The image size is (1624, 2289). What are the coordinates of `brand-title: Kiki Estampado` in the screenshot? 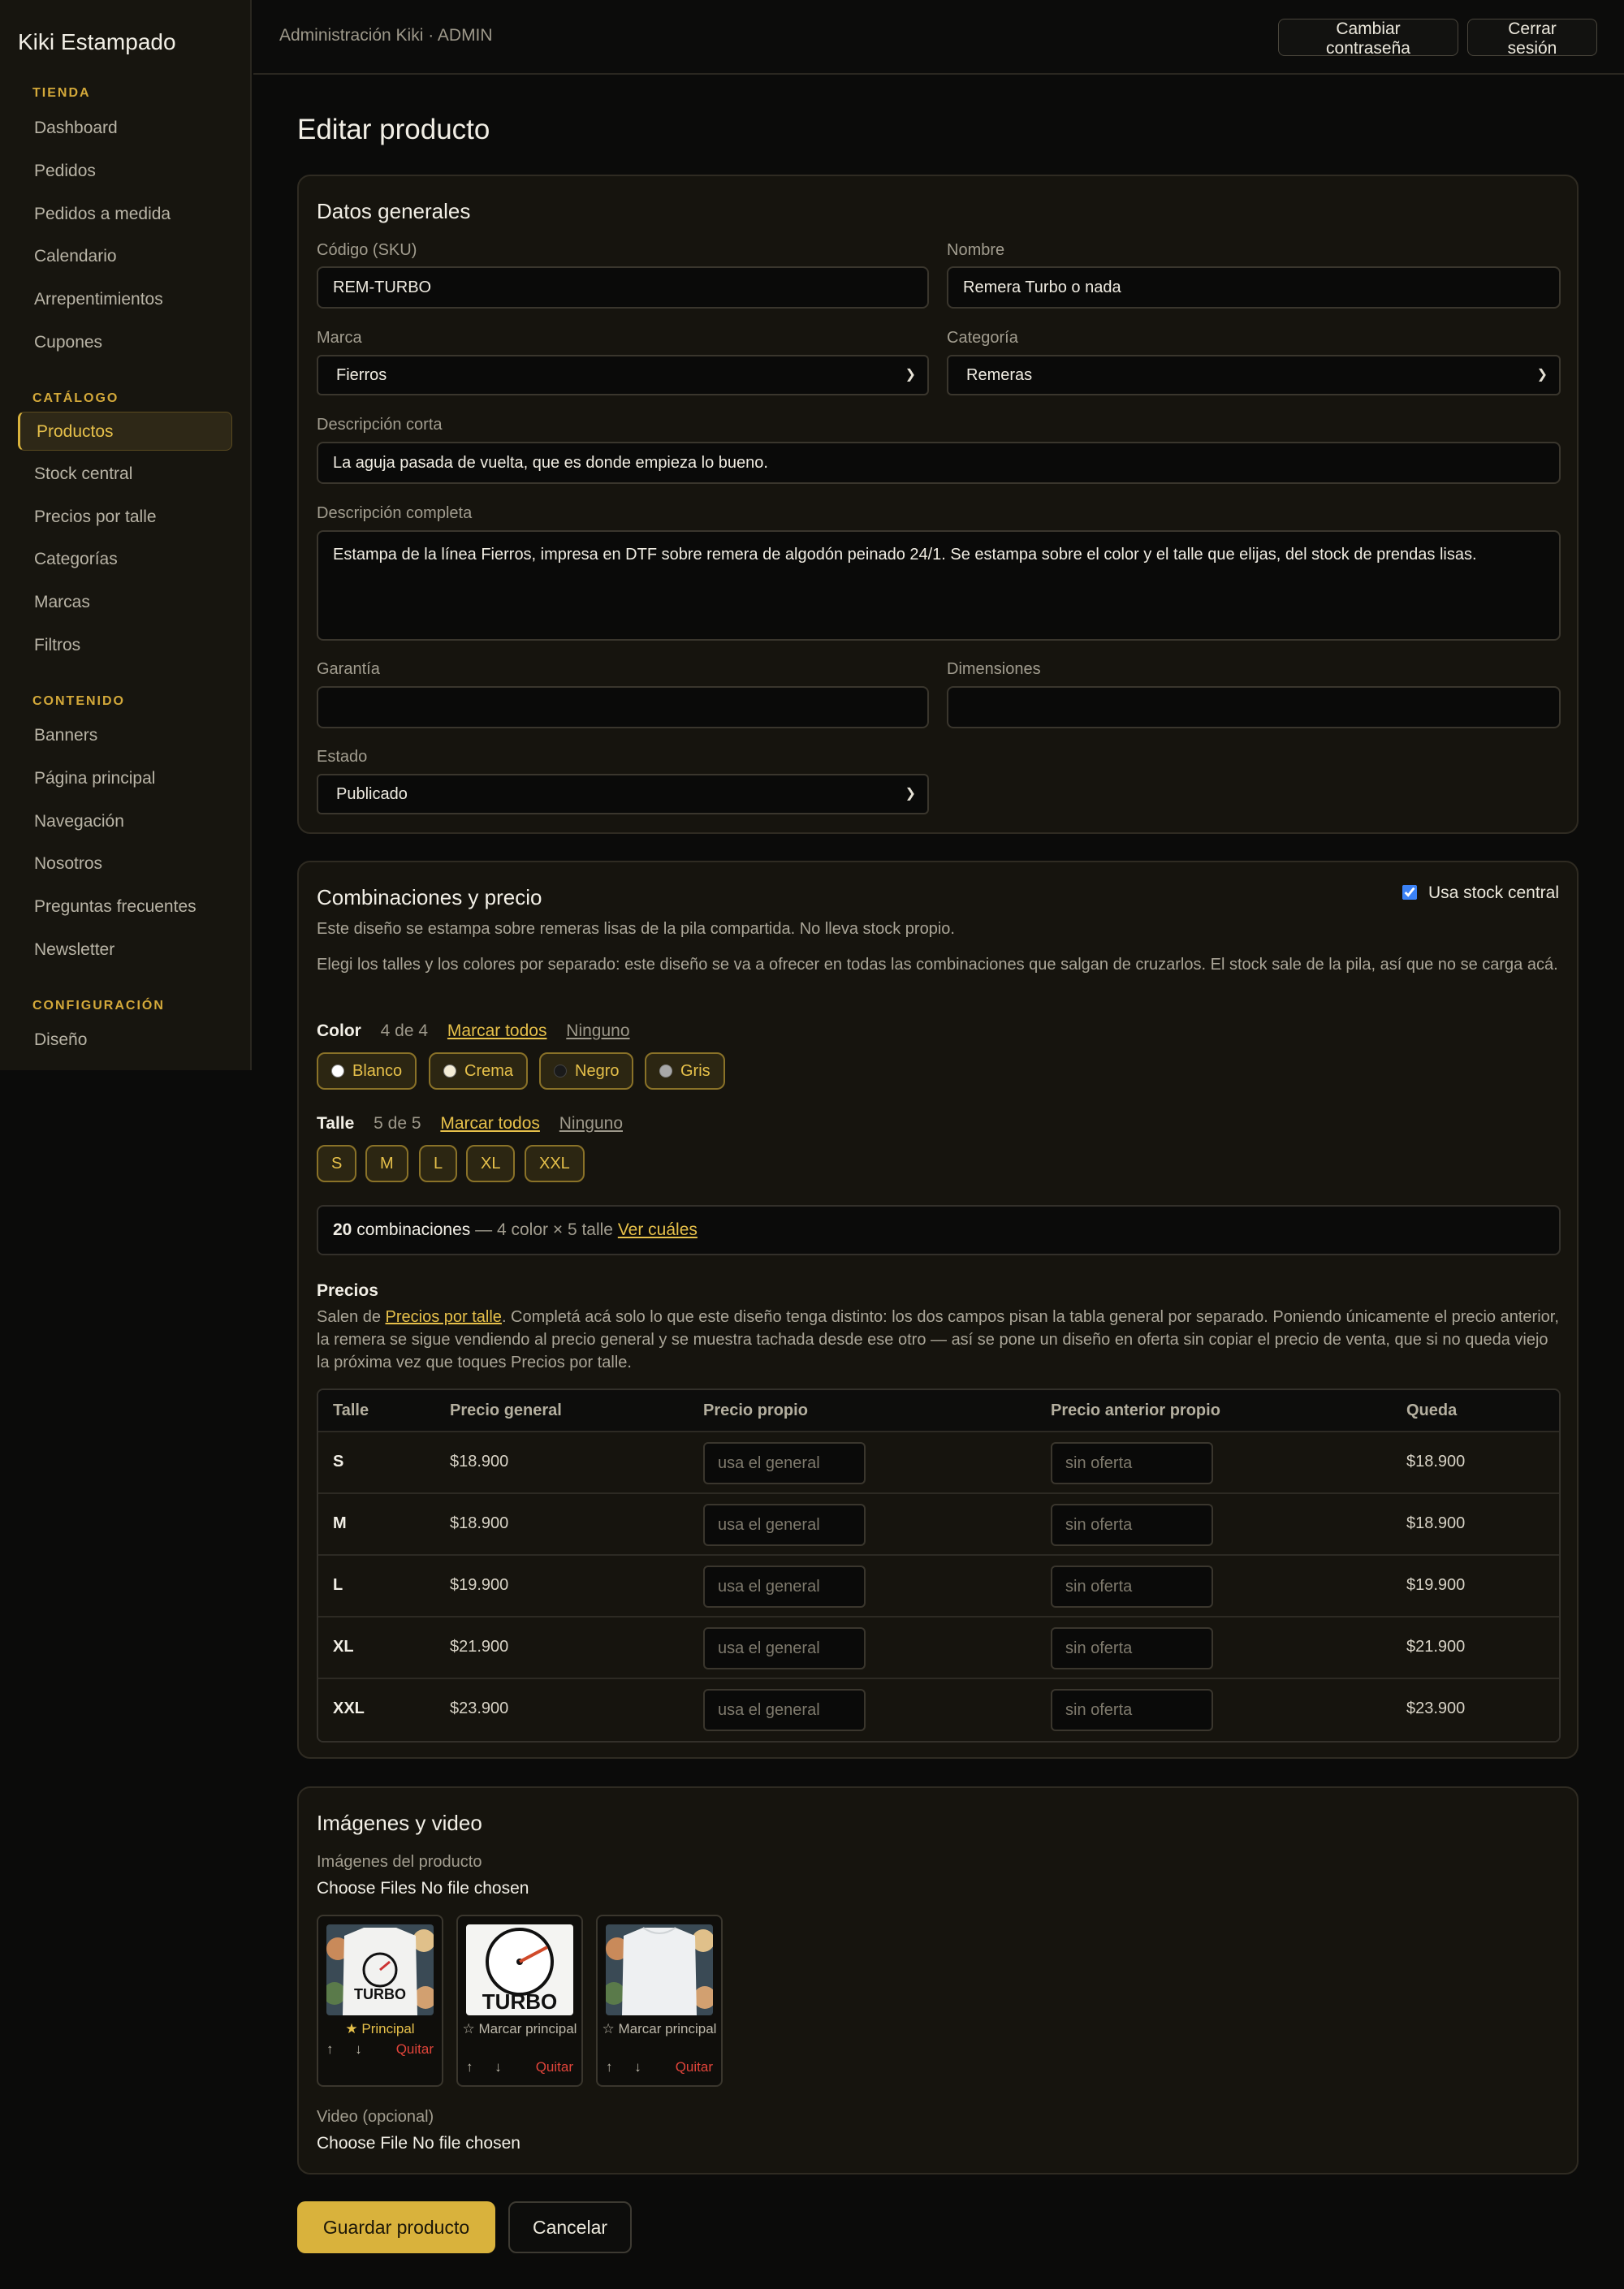 It's located at (97, 42).